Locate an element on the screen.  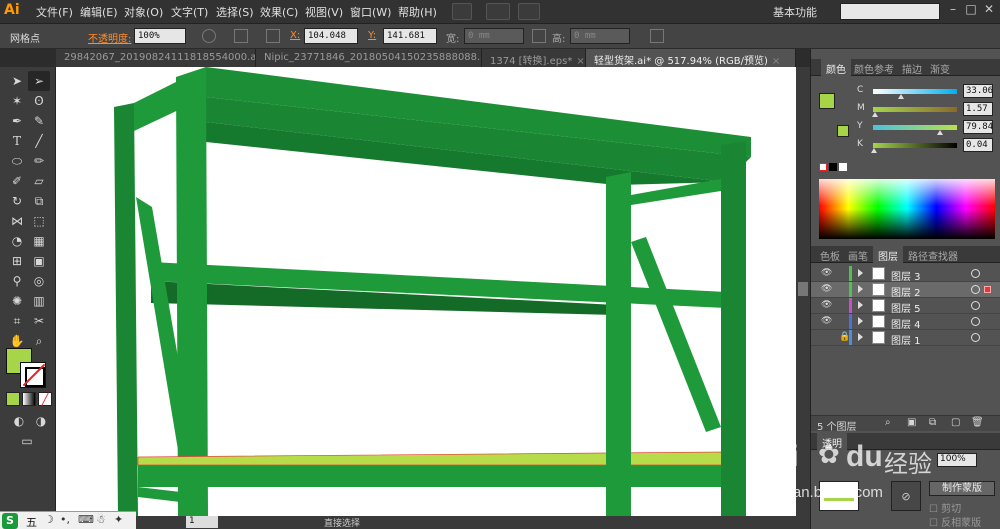
arrange-documents-icon is located at coordinates (498, 11).